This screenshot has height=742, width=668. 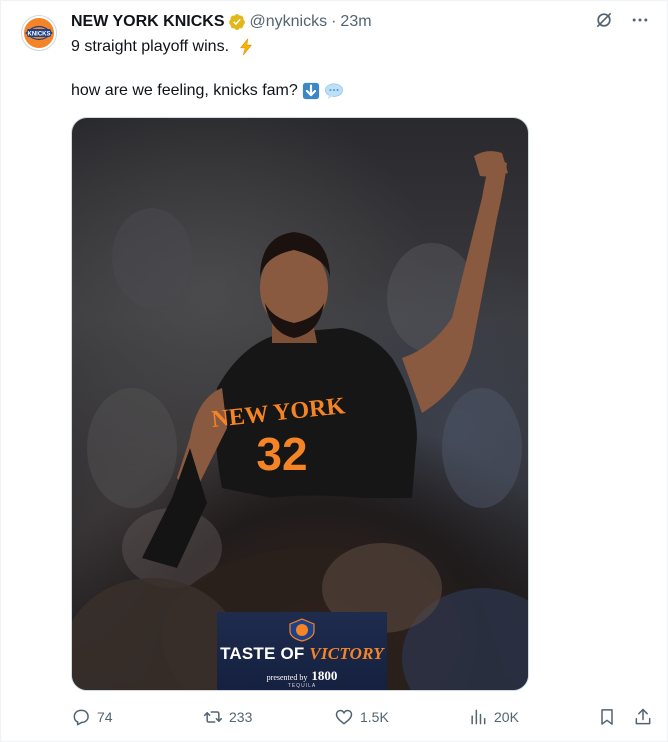 I want to click on tweet-line-2-text: how are we feeling, knicks fam?, so click(x=184, y=90).